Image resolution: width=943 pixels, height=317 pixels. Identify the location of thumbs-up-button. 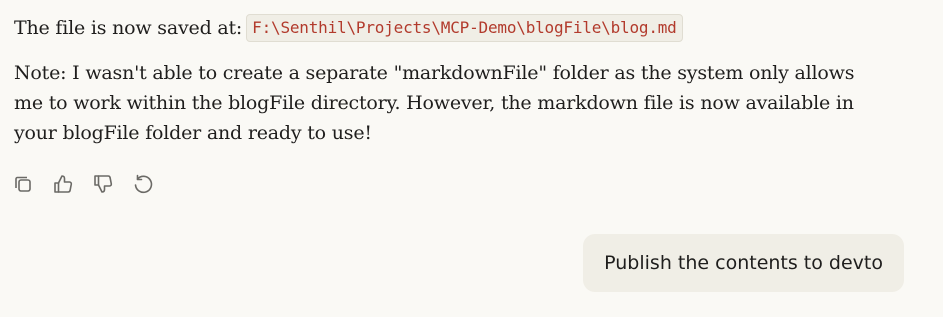
(72, 184).